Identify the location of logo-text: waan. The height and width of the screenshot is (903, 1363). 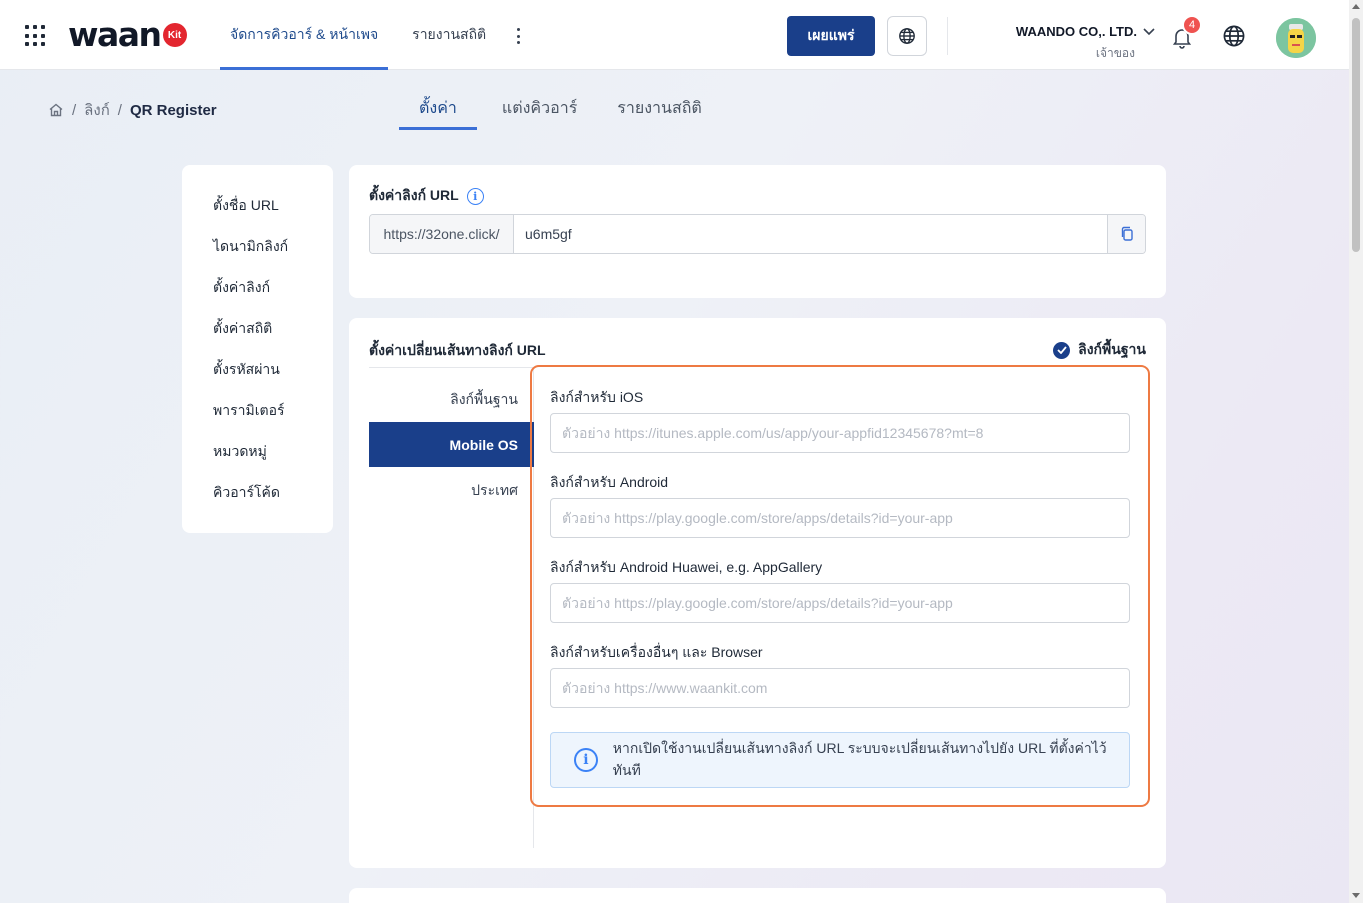
(115, 34).